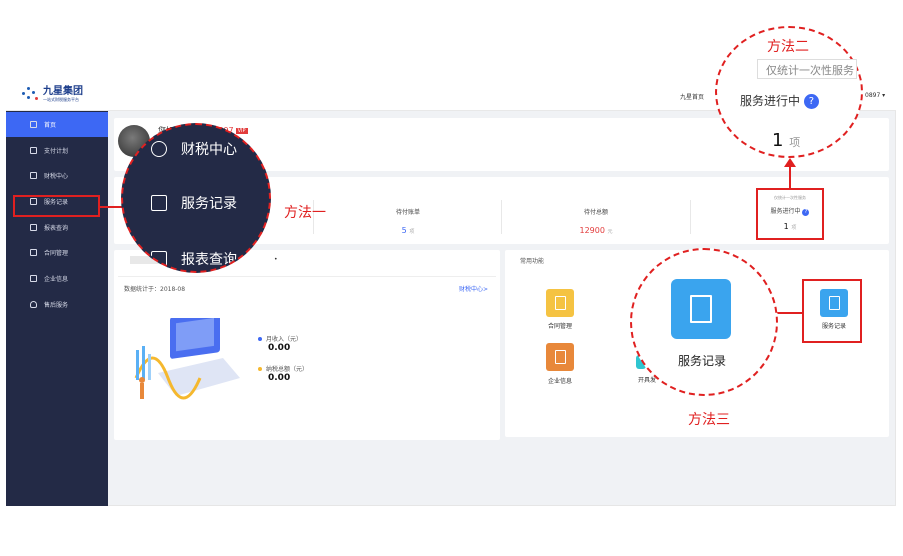 The width and height of the screenshot is (903, 556). I want to click on contract-function-button, so click(560, 303).